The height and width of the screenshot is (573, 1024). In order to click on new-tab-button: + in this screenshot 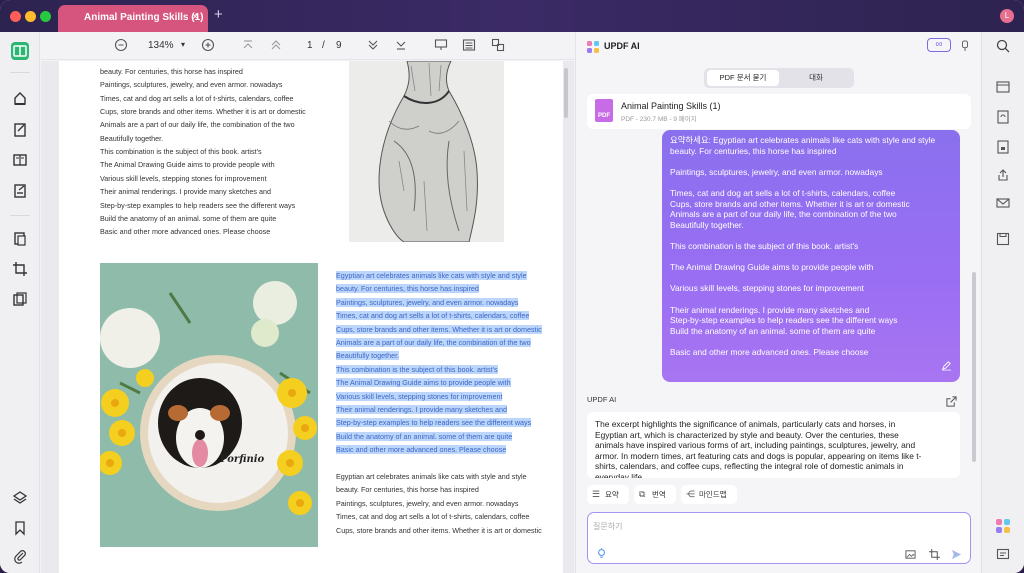, I will do `click(218, 14)`.